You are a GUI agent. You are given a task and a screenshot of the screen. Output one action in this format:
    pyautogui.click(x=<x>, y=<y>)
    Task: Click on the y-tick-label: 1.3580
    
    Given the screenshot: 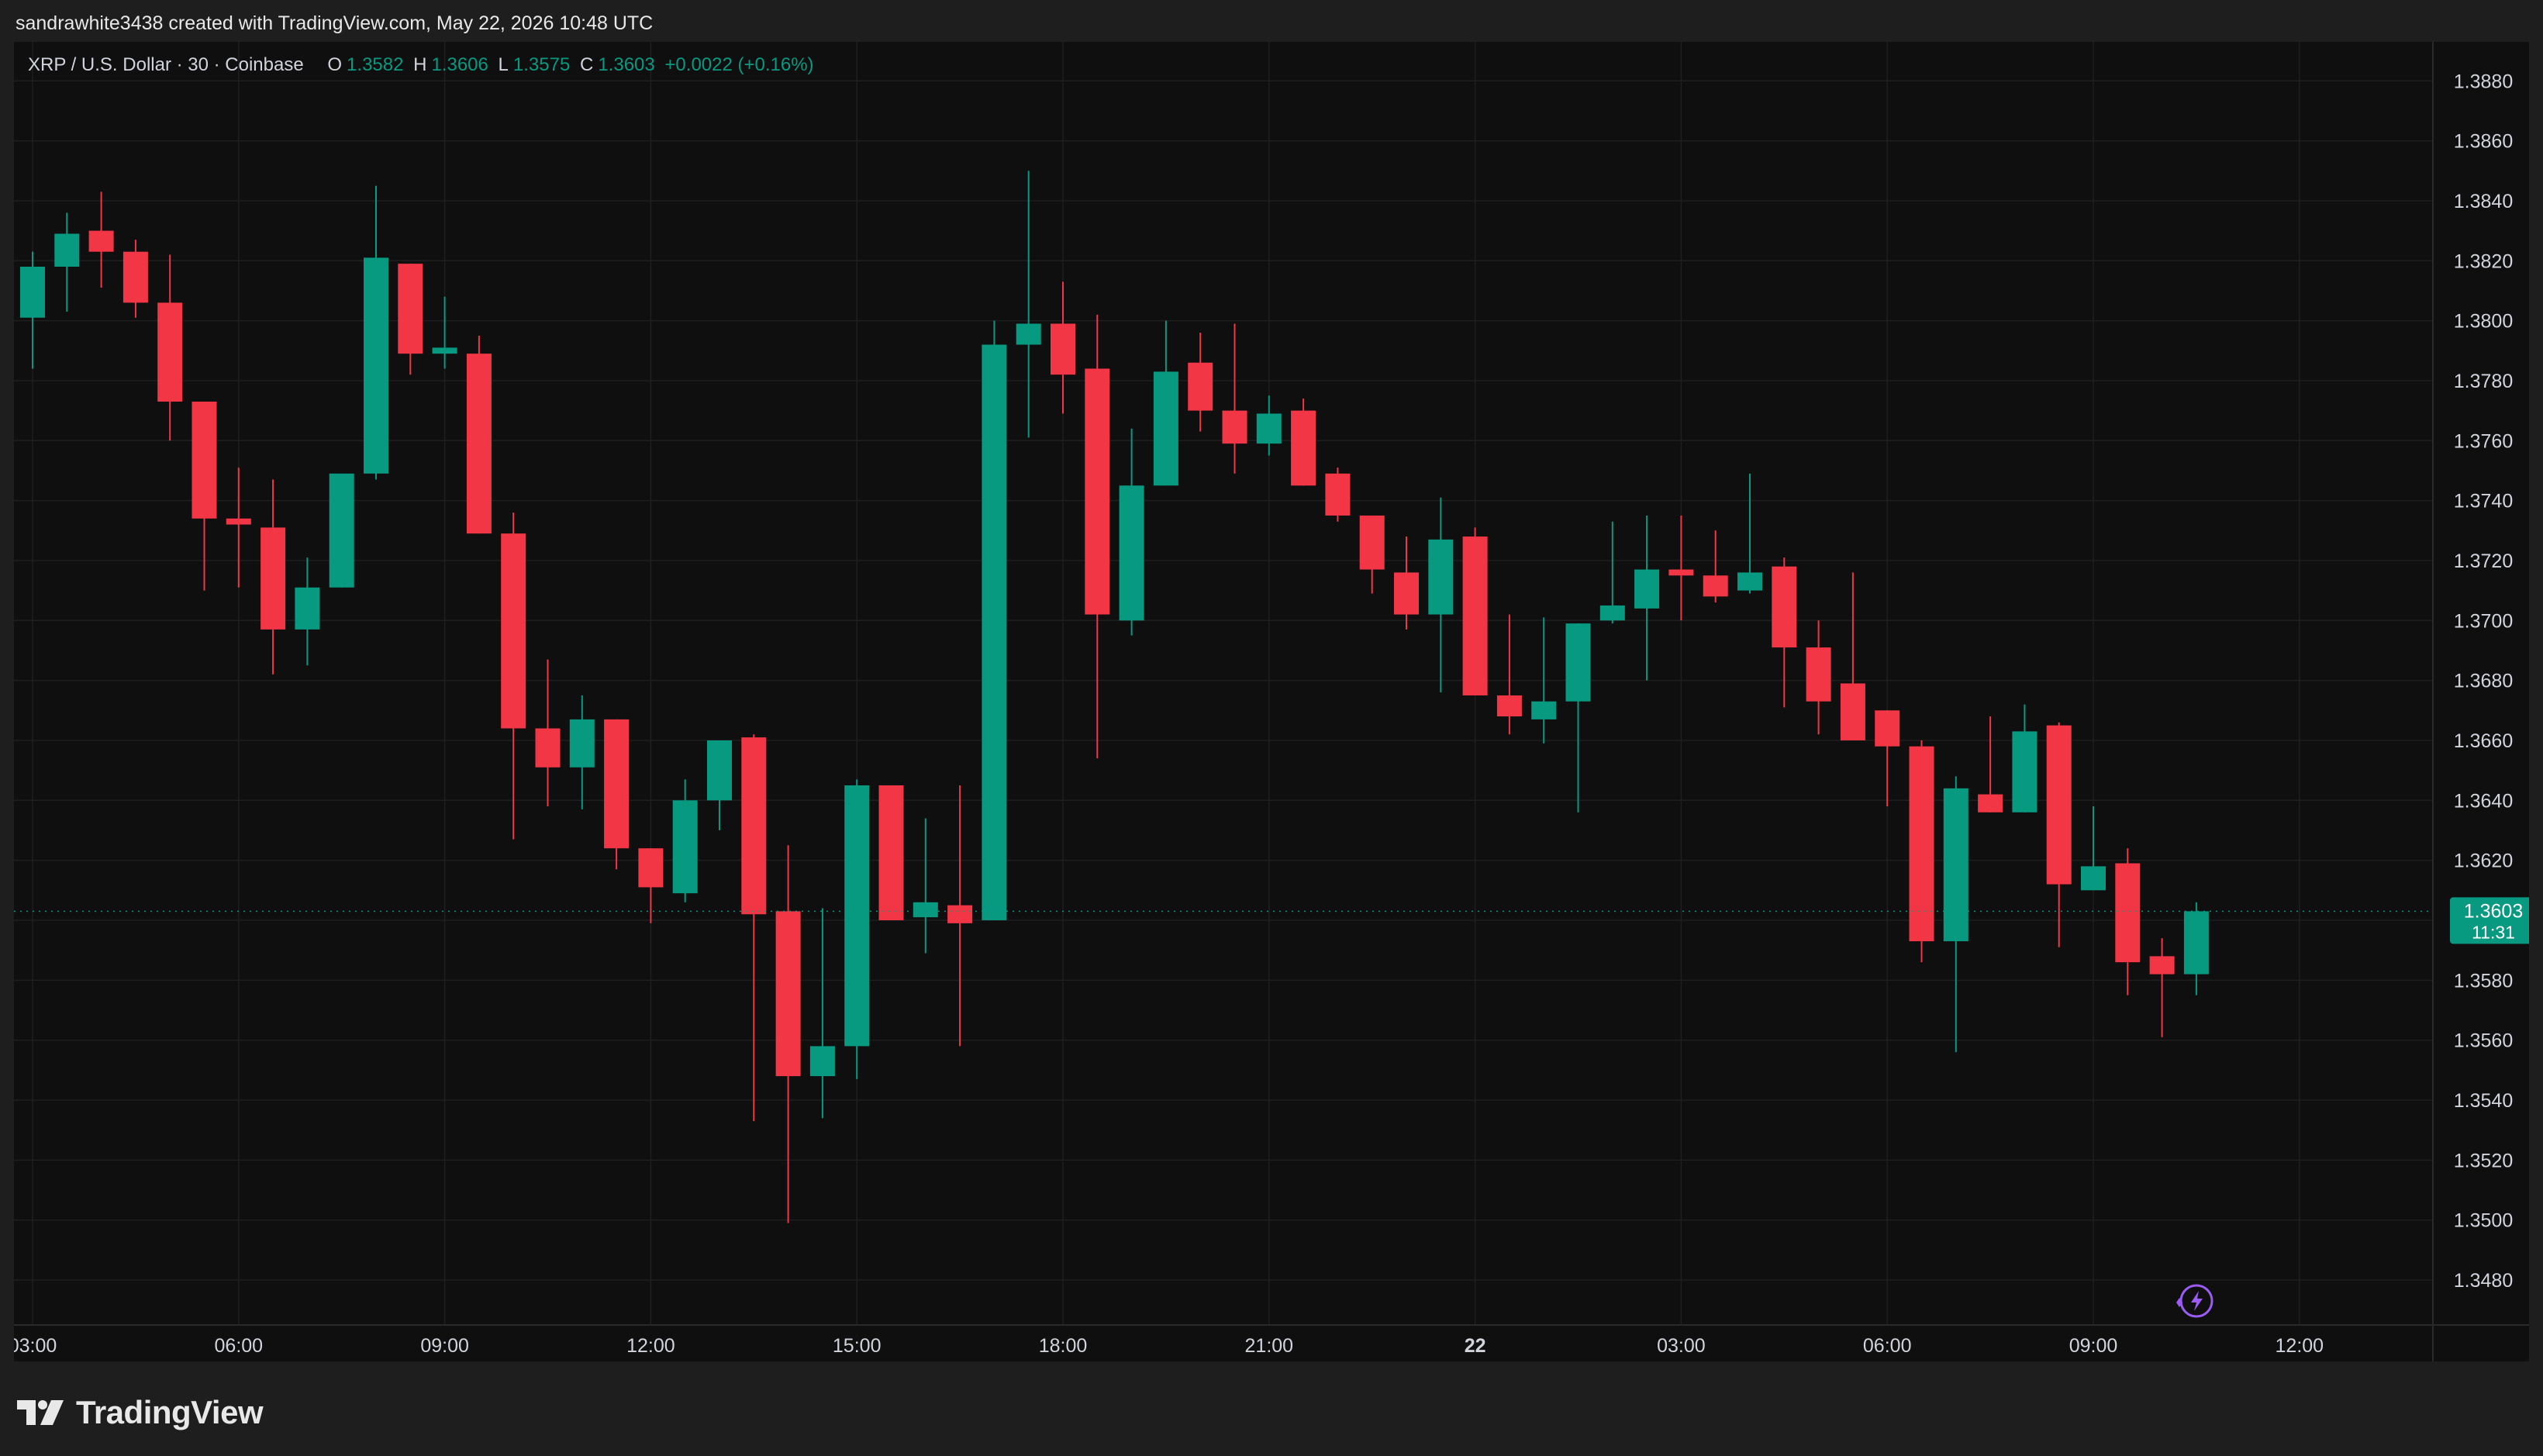 What is the action you would take?
    pyautogui.click(x=2483, y=981)
    